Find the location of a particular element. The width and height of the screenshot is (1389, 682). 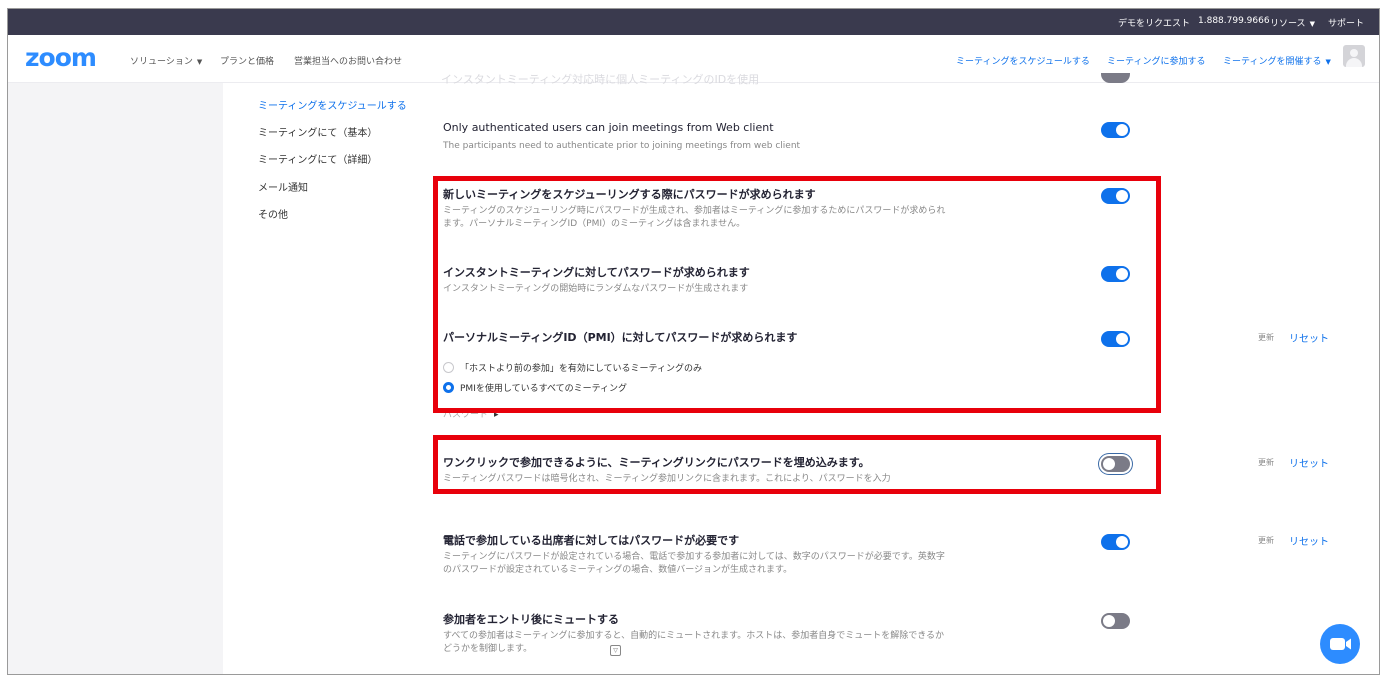

host-meeting-label: ミーティングを開催する is located at coordinates (1272, 62).